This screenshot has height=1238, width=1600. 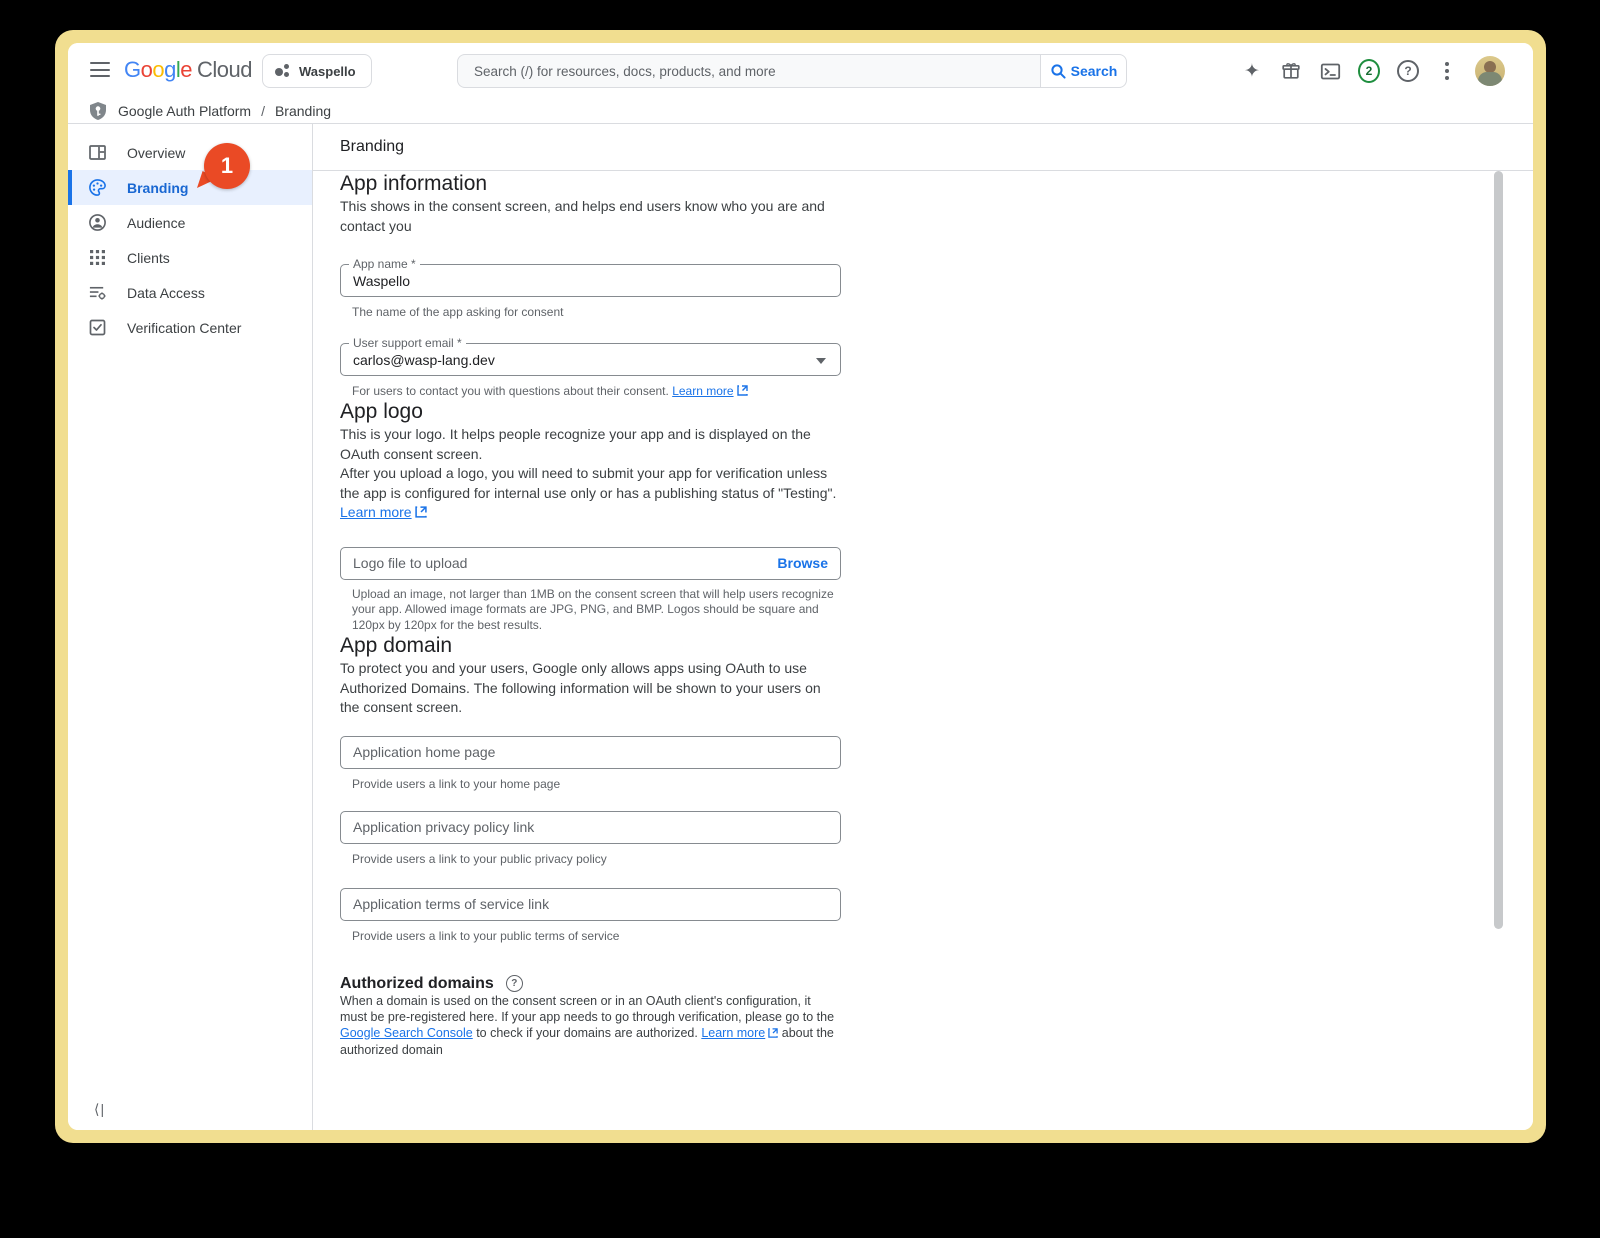 What do you see at coordinates (384, 264) in the screenshot?
I see `app-name-label: App name *` at bounding box center [384, 264].